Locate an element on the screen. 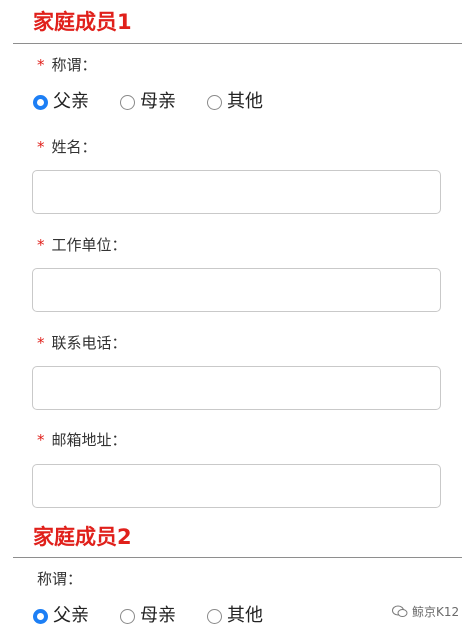  workplace-label: * 工作单位： is located at coordinates (82, 245).